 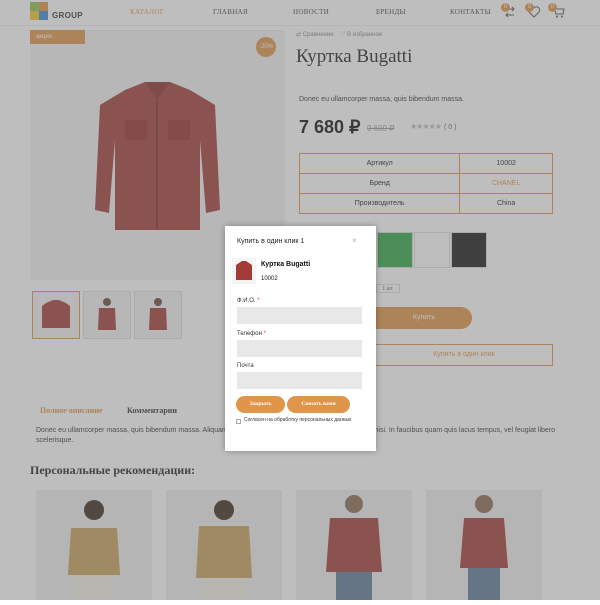 I want to click on email-label: Почта, so click(x=245, y=366).